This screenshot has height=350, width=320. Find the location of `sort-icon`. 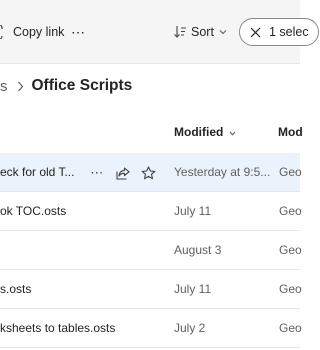

sort-icon is located at coordinates (180, 32).